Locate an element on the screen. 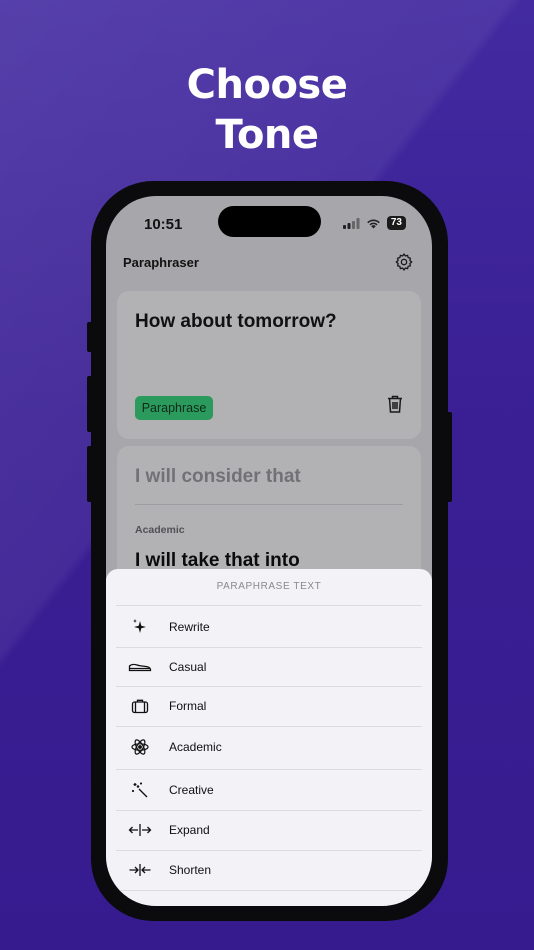 The height and width of the screenshot is (950, 534). menu-label: Shorten is located at coordinates (190, 870).